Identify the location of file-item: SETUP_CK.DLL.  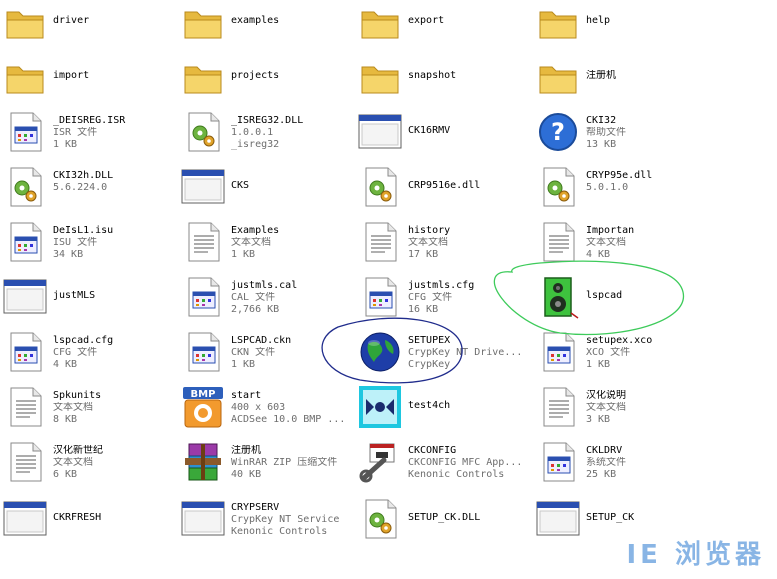
(447, 525).